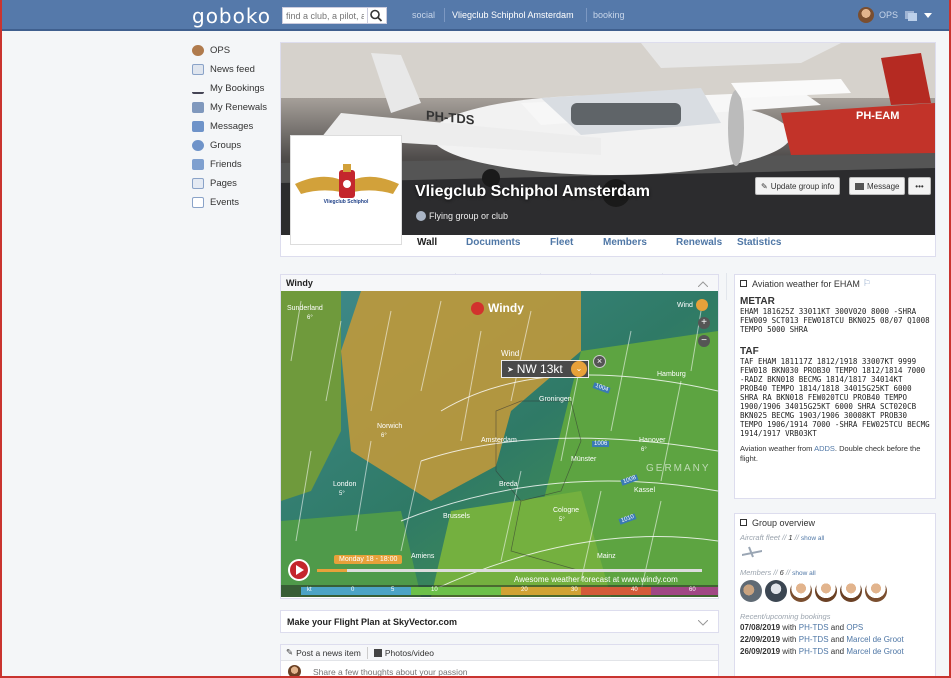 The height and width of the screenshot is (678, 951). I want to click on metar-heading: METAR, so click(757, 301).